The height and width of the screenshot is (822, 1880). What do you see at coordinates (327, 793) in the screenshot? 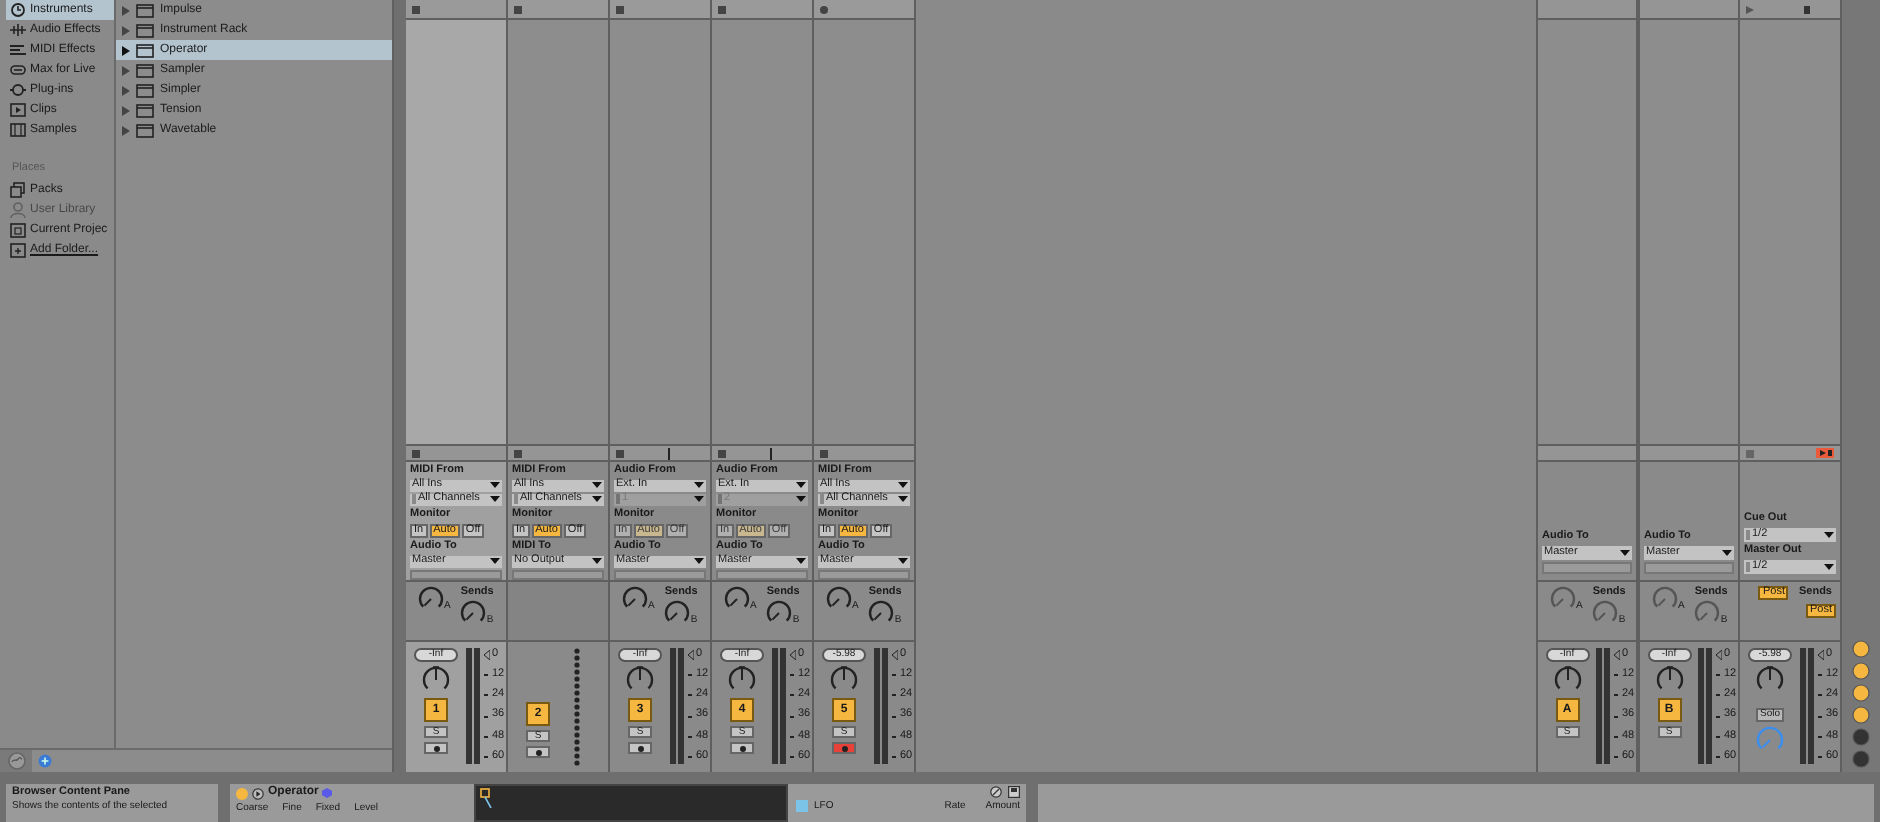
I see `hexagon-icon` at bounding box center [327, 793].